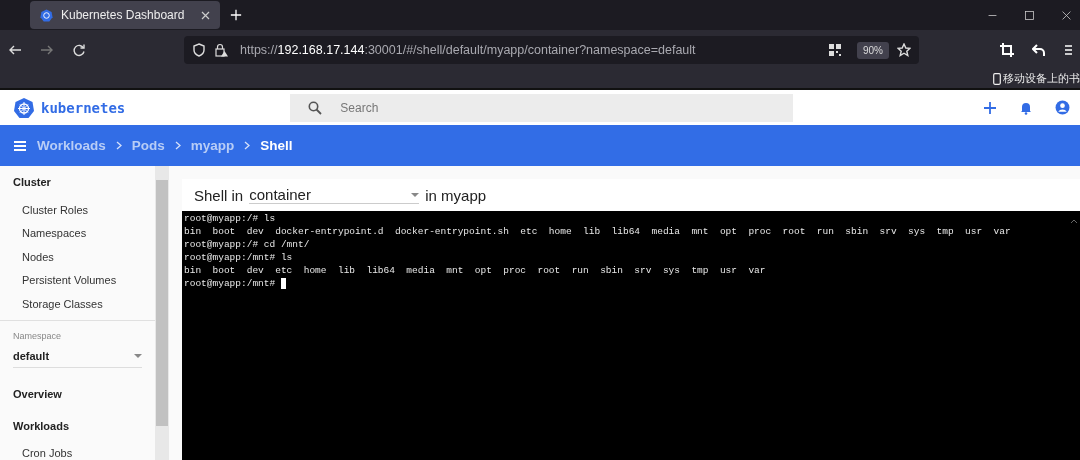 This screenshot has width=1080, height=460. Describe the element at coordinates (77, 393) in the screenshot. I see `sidebar-section: Overview` at that location.